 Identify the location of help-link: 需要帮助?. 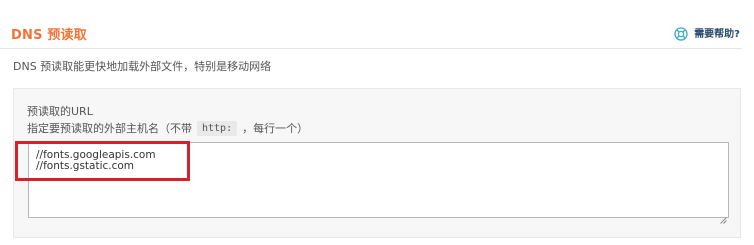
(707, 33).